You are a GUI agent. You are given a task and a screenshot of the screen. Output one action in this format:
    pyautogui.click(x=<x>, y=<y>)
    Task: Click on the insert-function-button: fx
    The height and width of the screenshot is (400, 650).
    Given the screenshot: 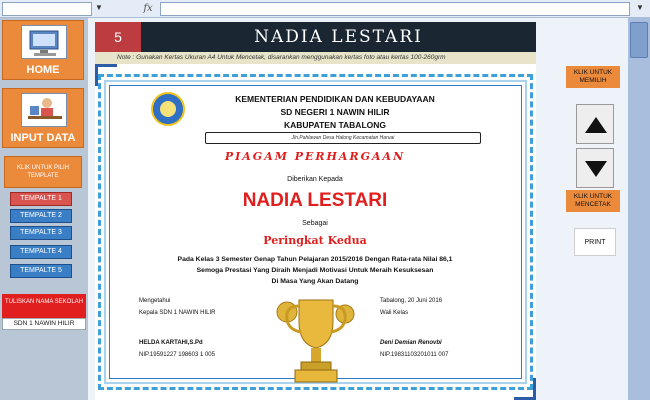 What is the action you would take?
    pyautogui.click(x=148, y=9)
    